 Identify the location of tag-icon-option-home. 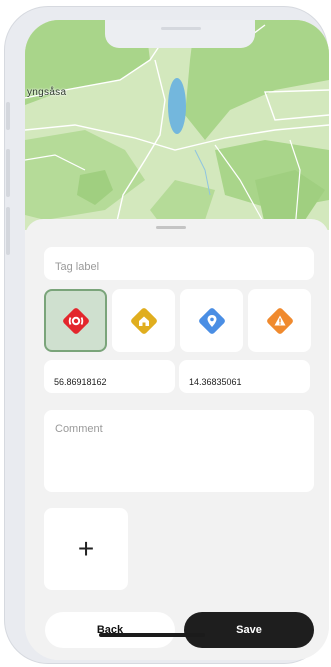
(143, 320).